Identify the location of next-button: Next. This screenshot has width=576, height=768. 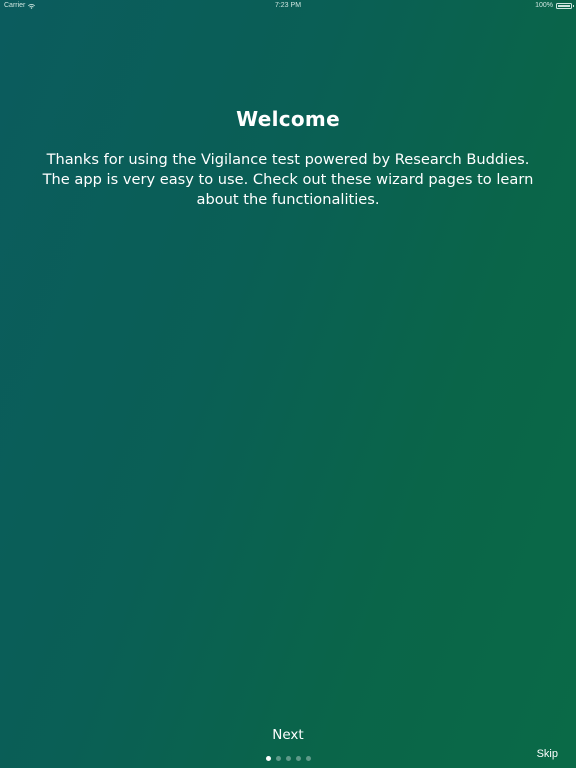
(288, 735).